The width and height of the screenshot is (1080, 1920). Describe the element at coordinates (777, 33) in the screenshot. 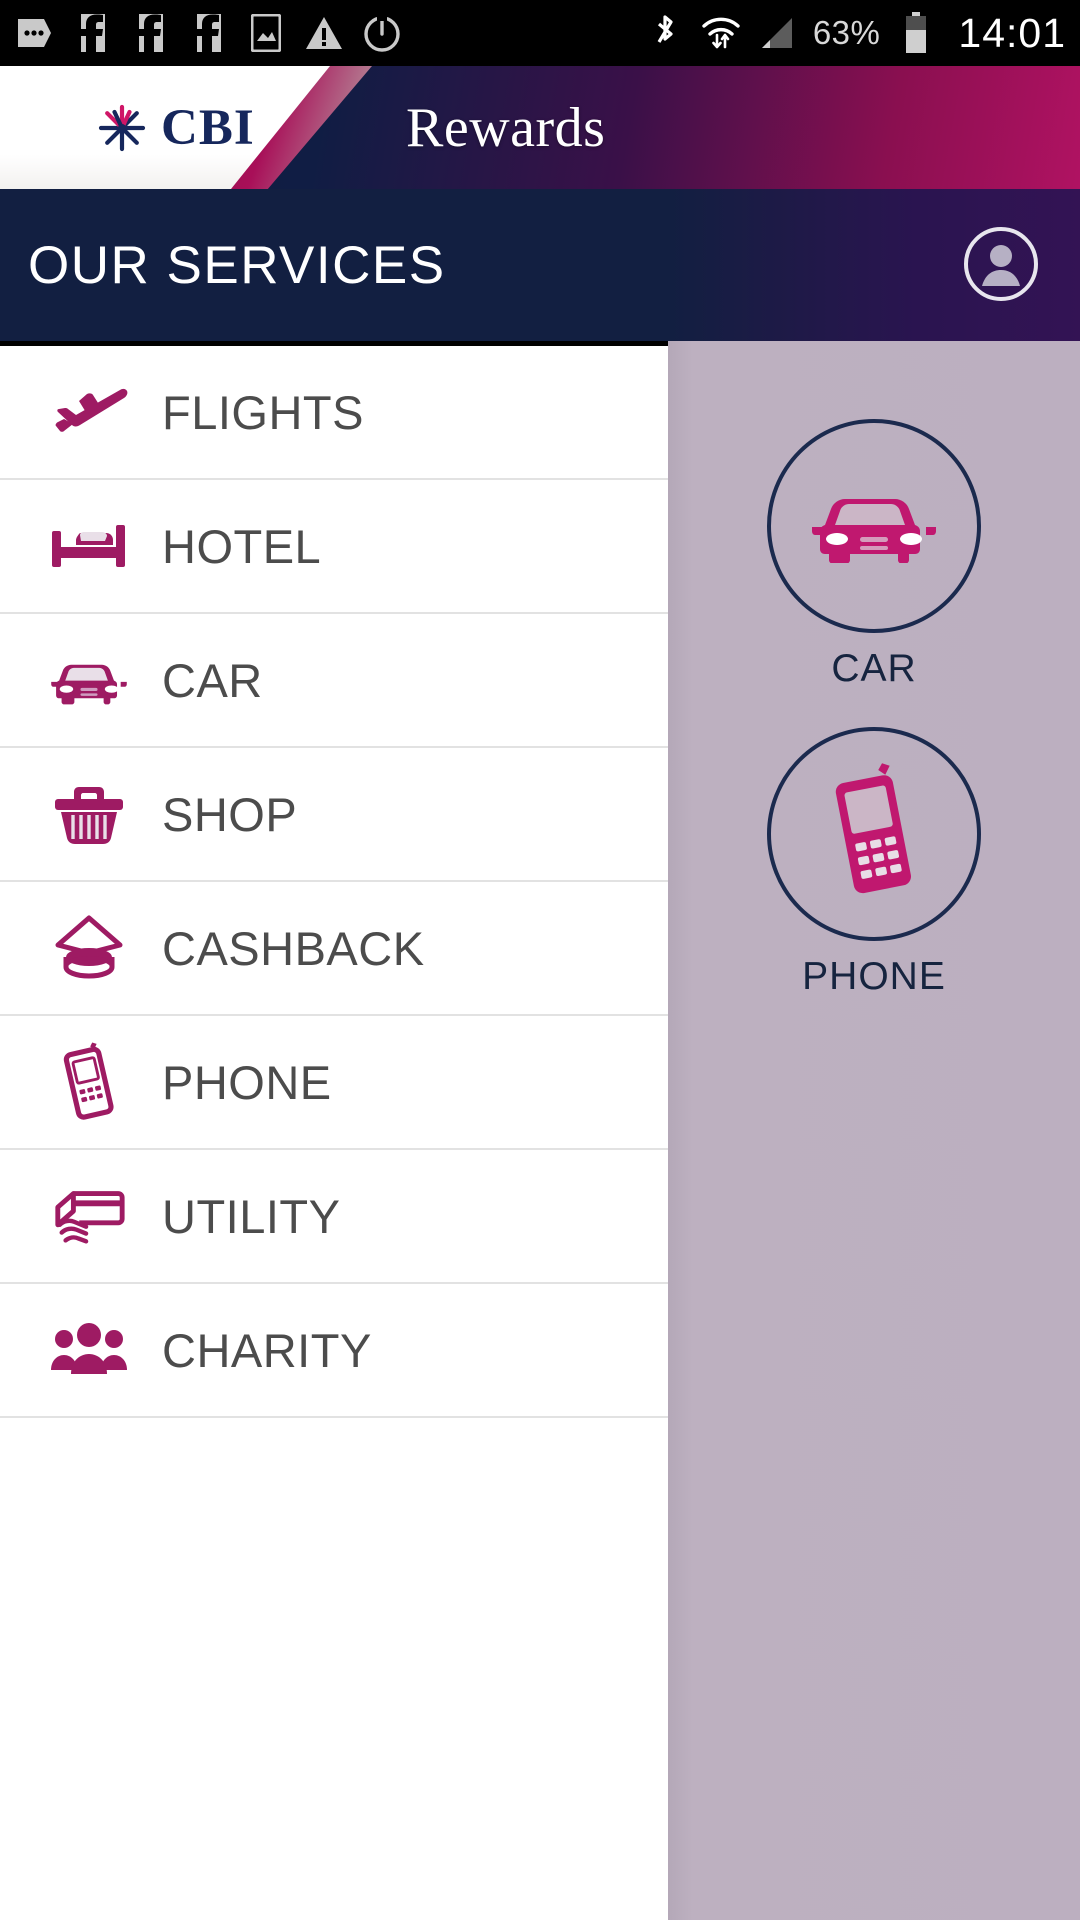

I see `signal-icon` at that location.